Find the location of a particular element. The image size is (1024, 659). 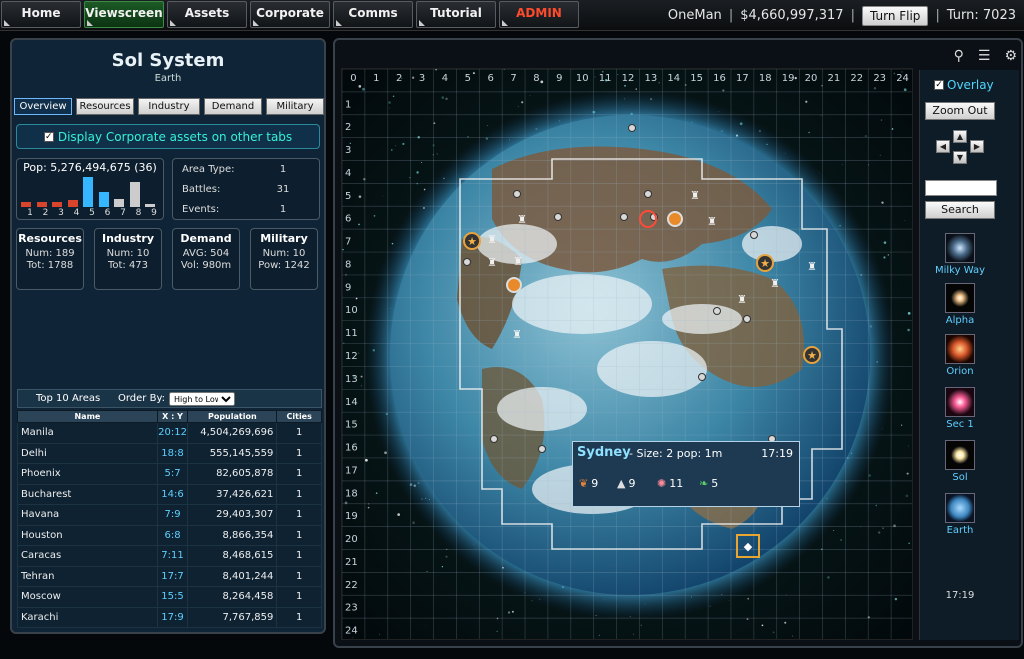

nav-tutorial-button: Tutorial is located at coordinates (456, 14).